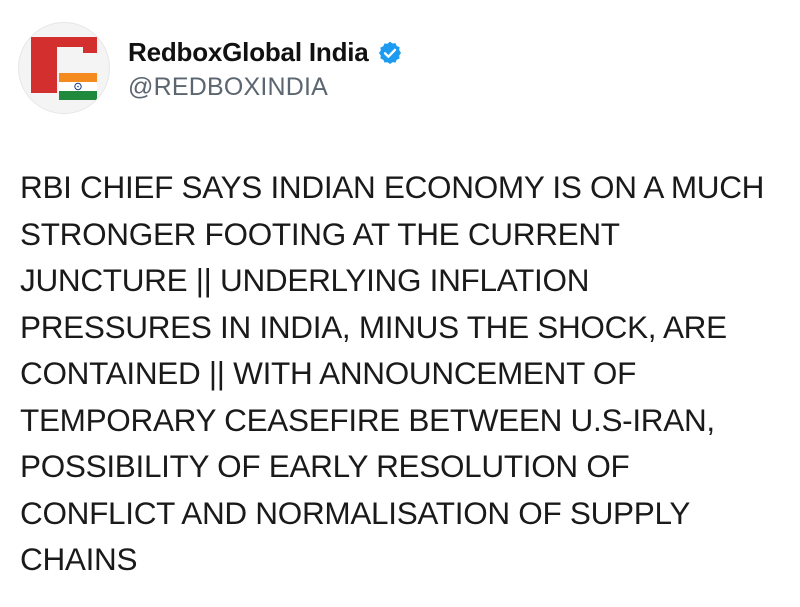 This screenshot has width=800, height=607. I want to click on avatar, so click(64, 68).